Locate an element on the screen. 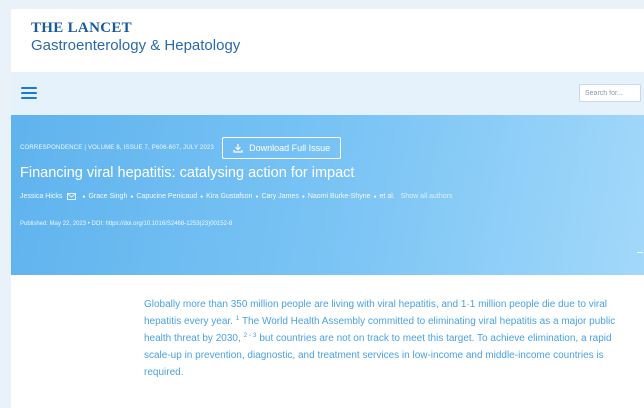 The height and width of the screenshot is (408, 644). author-name: Capucine Penicaud is located at coordinates (166, 196).